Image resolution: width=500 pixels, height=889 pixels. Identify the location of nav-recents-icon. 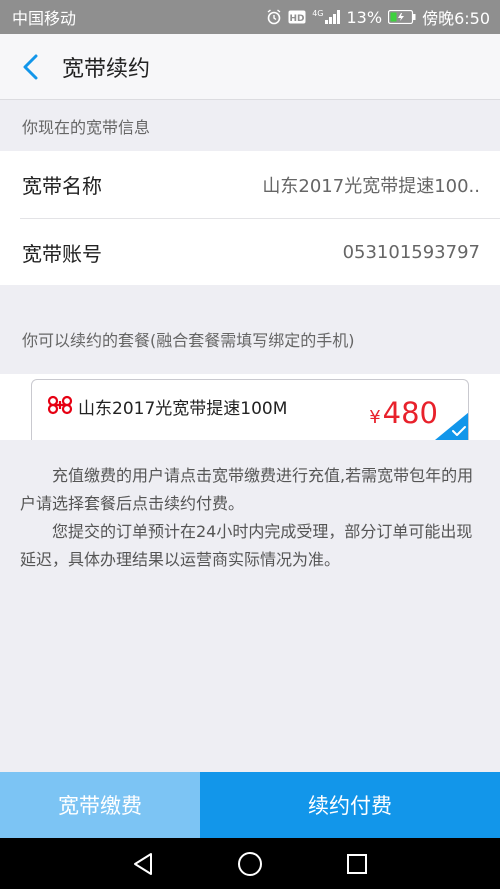
(357, 864).